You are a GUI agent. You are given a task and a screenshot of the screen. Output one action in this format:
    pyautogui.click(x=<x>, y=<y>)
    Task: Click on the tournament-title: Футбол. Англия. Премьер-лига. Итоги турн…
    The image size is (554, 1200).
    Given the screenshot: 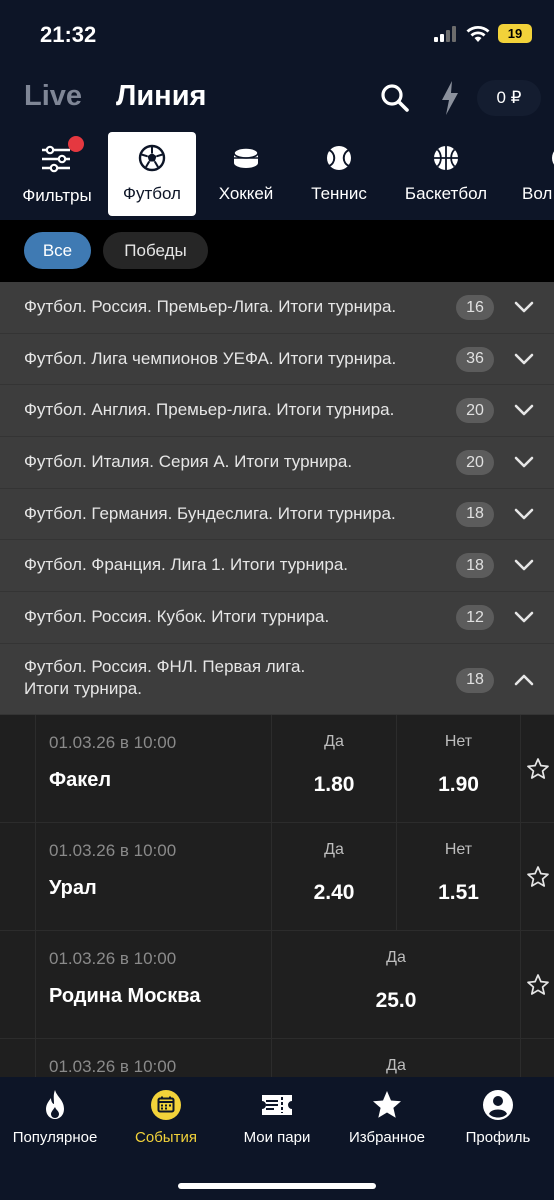 What is the action you would take?
    pyautogui.click(x=209, y=410)
    